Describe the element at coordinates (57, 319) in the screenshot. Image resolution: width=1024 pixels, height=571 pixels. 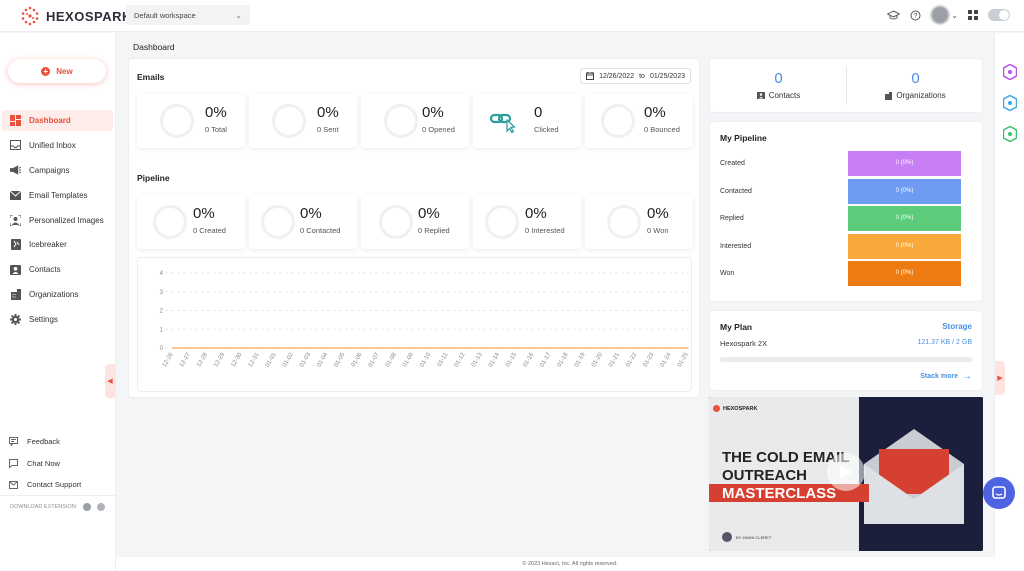
I see `sidebar-item-settings: Settings` at that location.